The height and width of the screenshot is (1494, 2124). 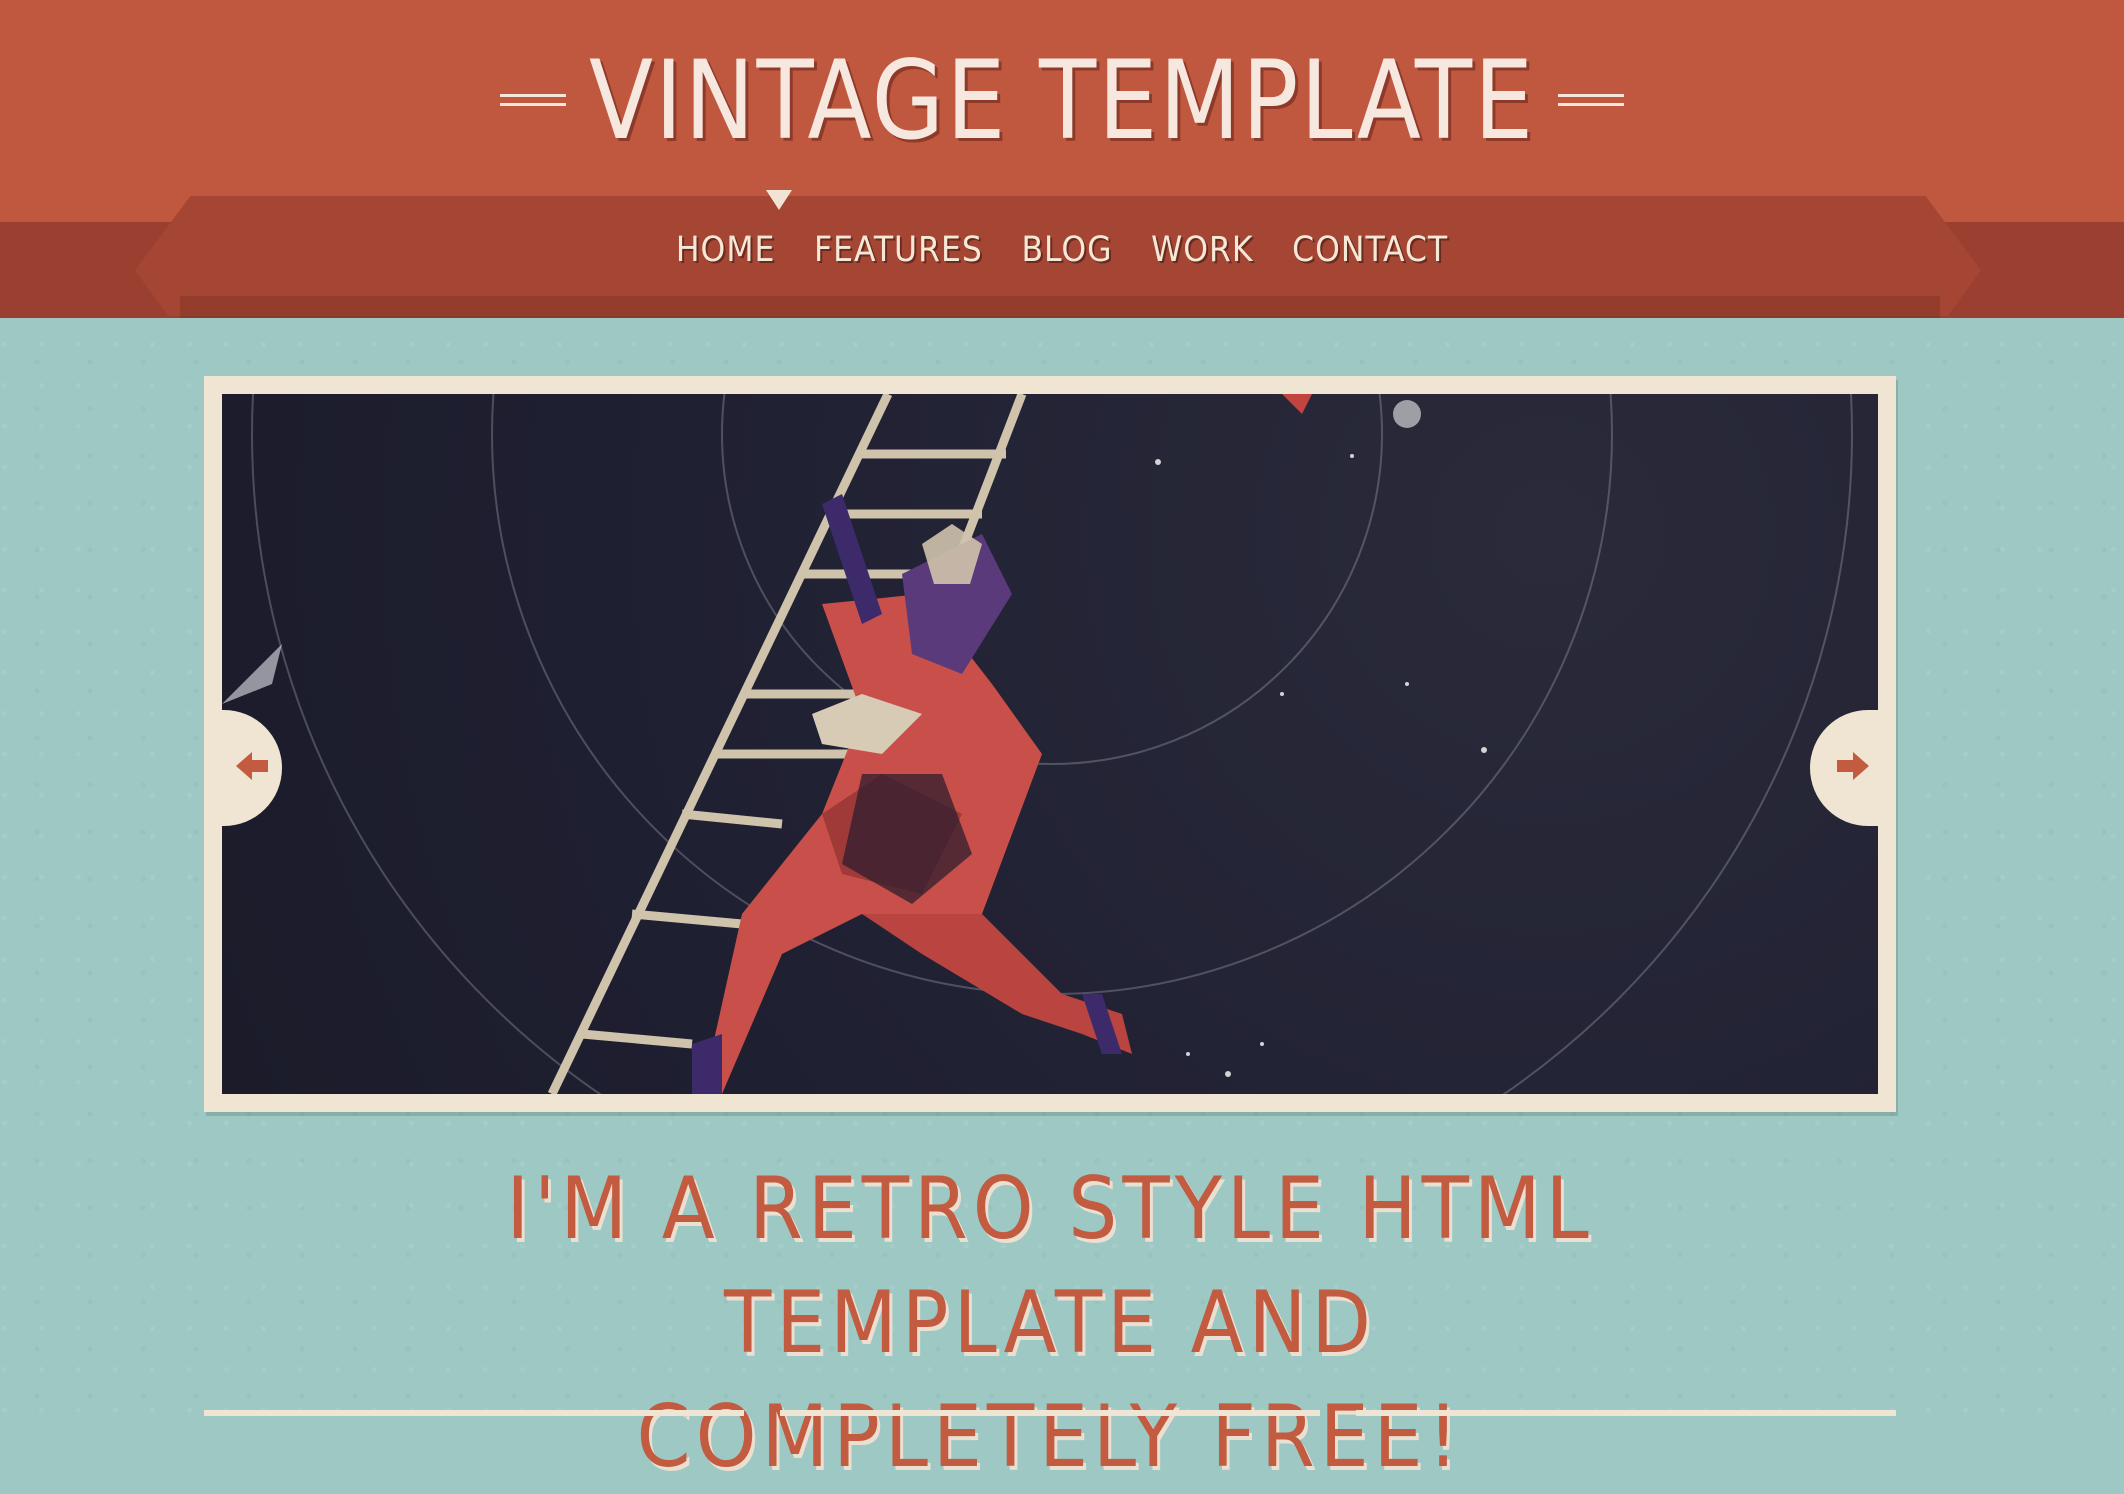 I want to click on title-rule-right, so click(x=1590, y=100).